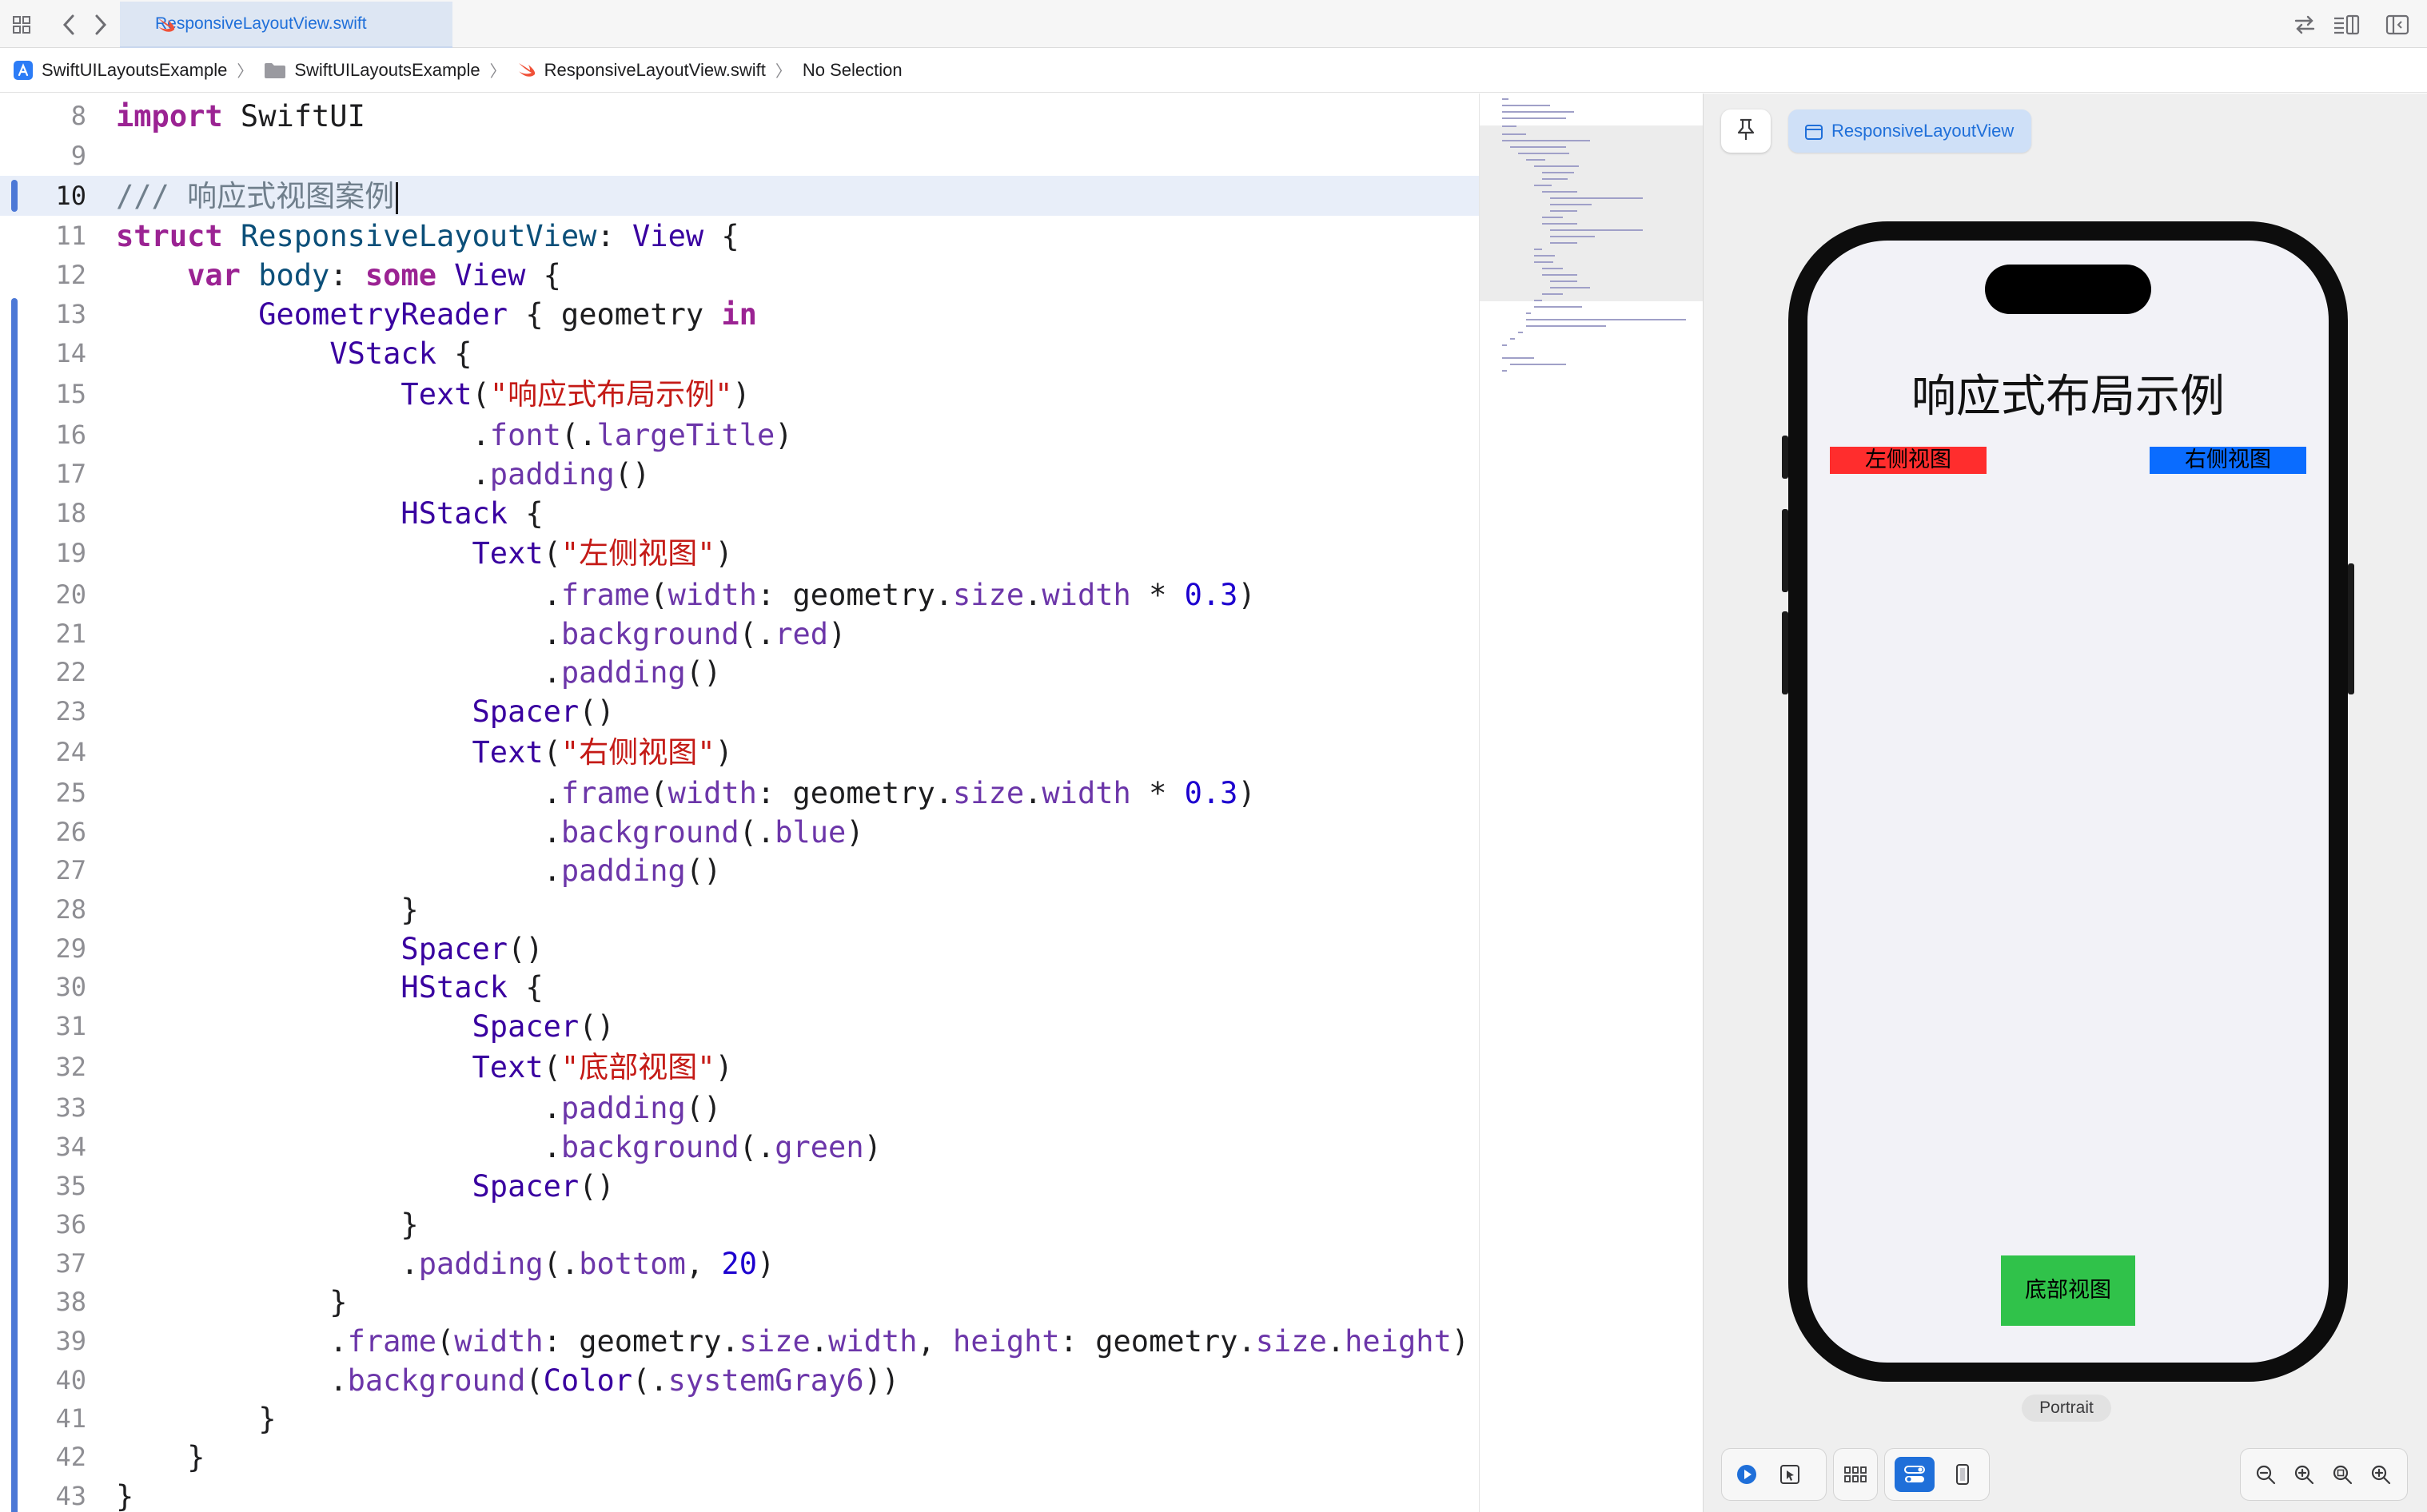  I want to click on line-number: 32, so click(70, 1067).